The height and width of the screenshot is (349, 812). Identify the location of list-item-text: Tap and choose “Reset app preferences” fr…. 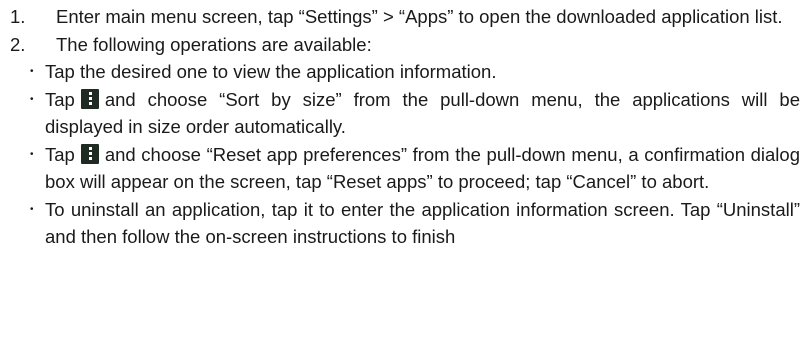
(422, 168).